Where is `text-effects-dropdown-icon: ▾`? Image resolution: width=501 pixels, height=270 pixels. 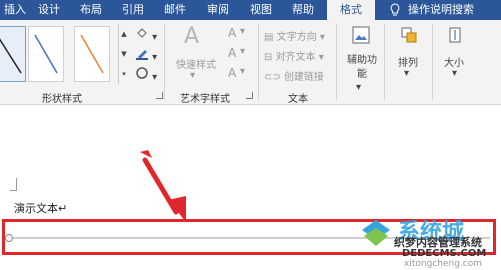 text-effects-dropdown-icon: ▾ is located at coordinates (242, 71).